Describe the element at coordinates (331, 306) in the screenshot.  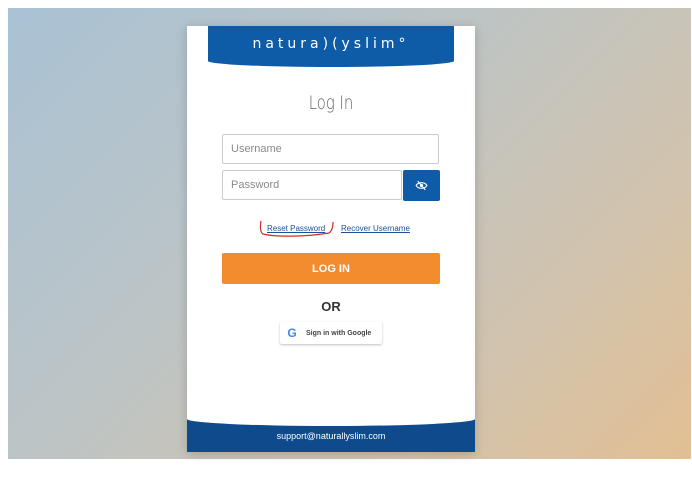
I see `or-divider: OR` at that location.